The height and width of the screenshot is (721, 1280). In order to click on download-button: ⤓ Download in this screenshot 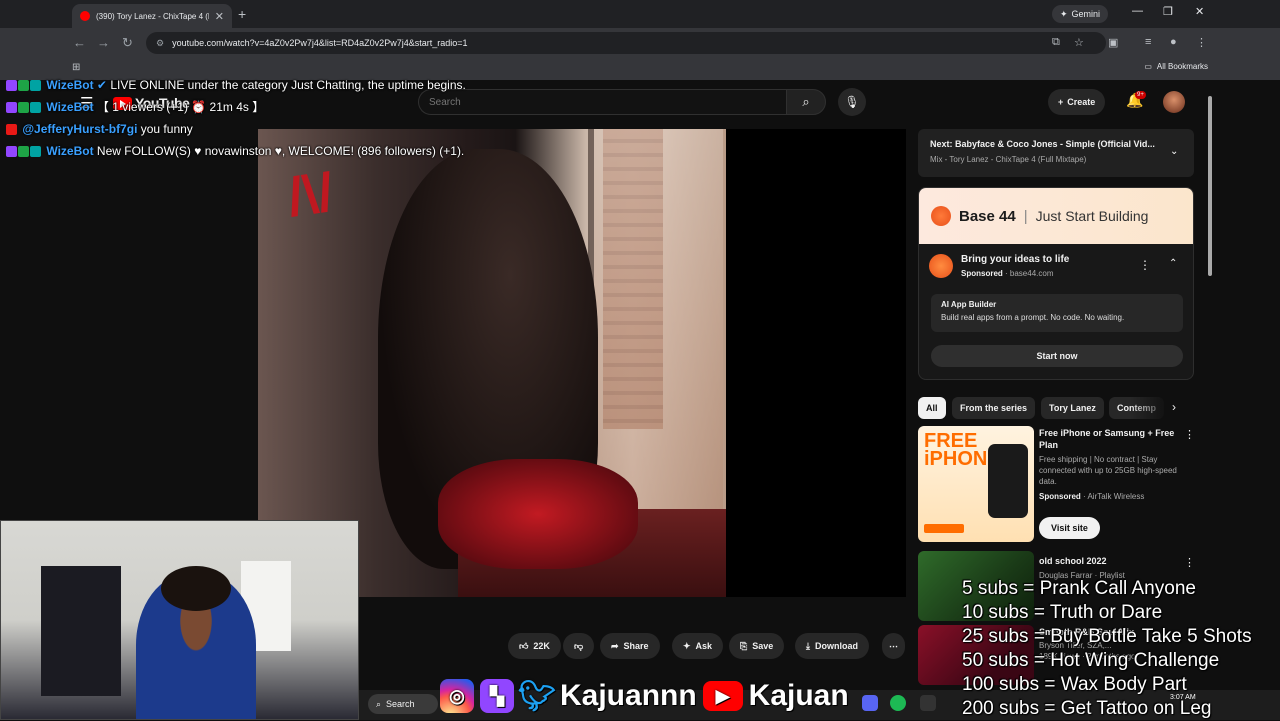, I will do `click(832, 646)`.